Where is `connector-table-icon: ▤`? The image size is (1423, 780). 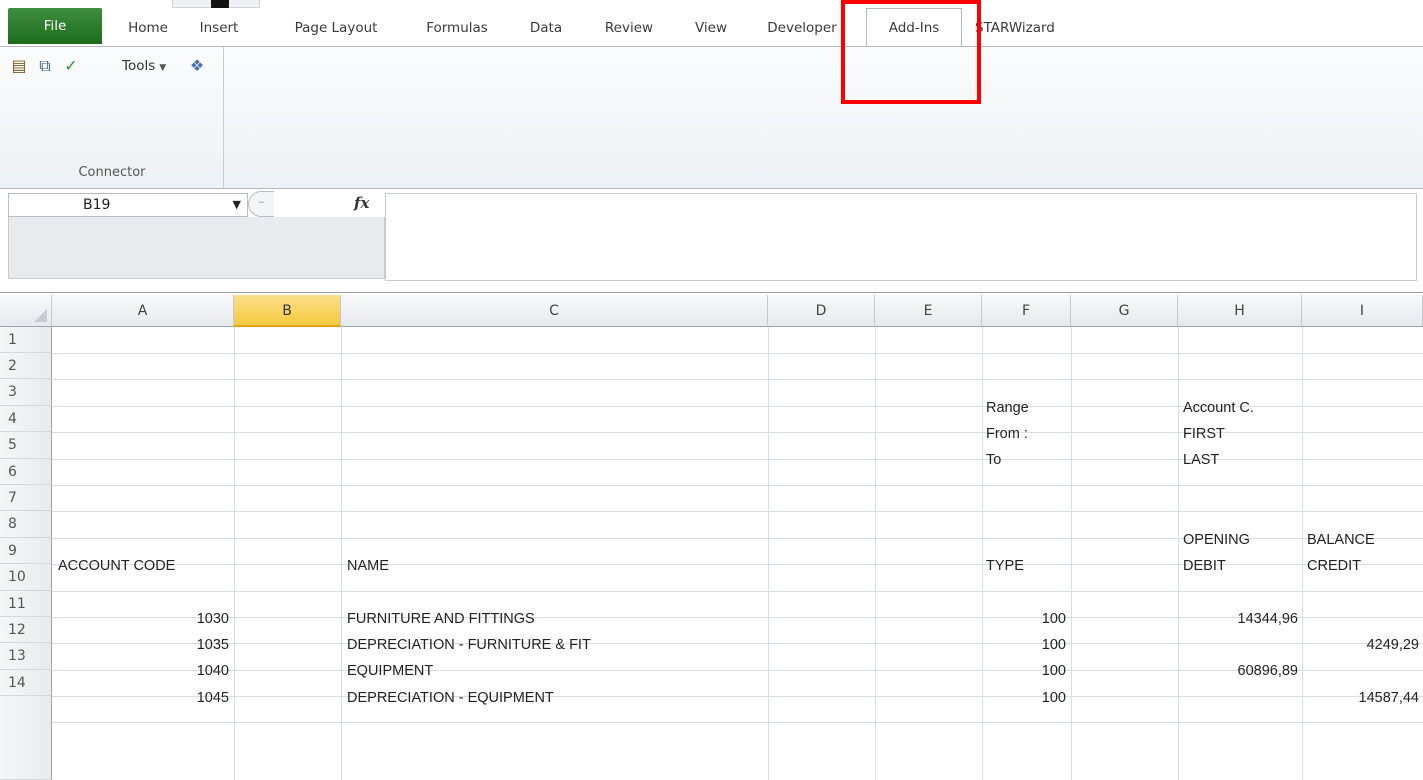
connector-table-icon: ▤ is located at coordinates (19, 66).